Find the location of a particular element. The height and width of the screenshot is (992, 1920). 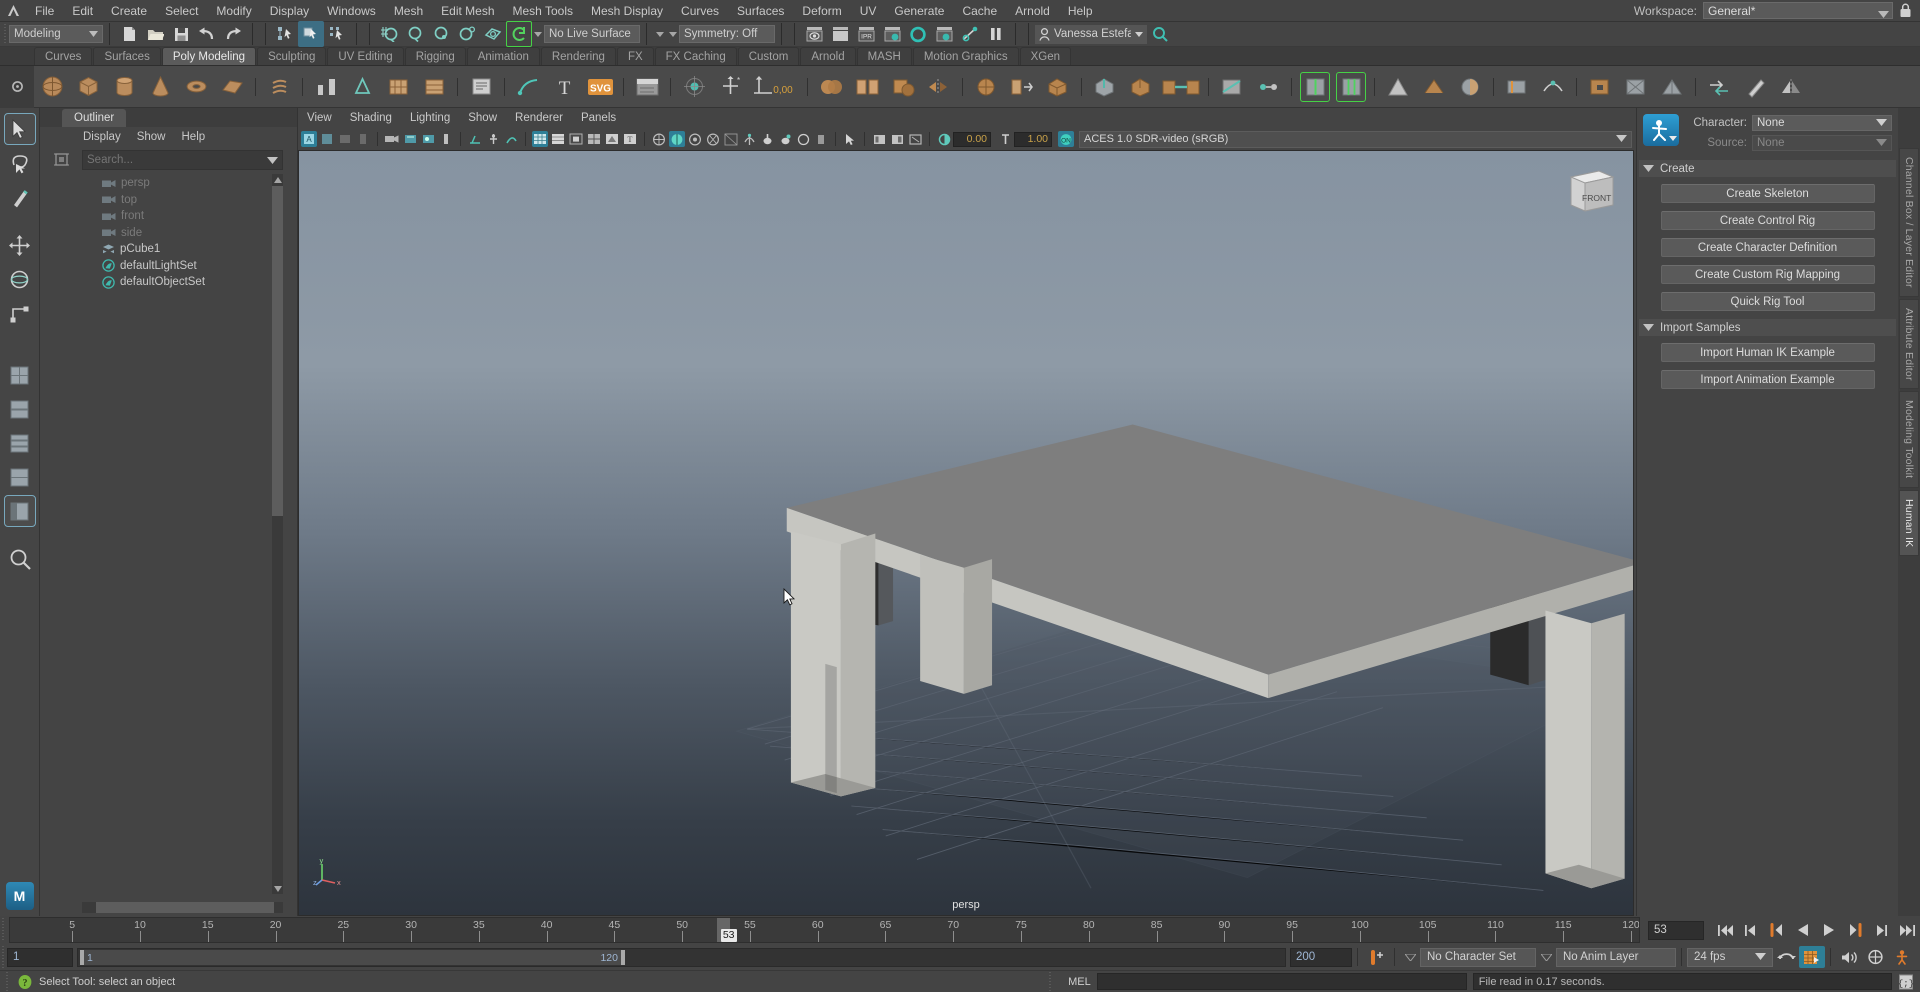

menu-generate: Generate is located at coordinates (919, 11).